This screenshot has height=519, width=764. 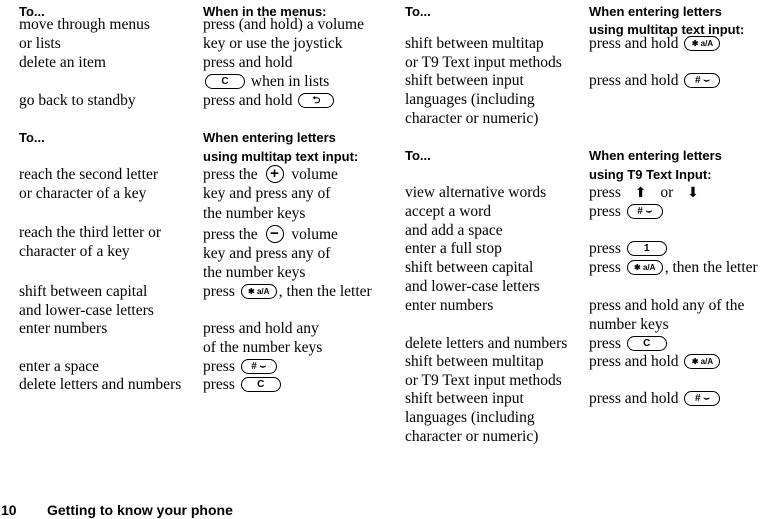 I want to click on instruction-line: C when in lists, so click(x=266, y=81).